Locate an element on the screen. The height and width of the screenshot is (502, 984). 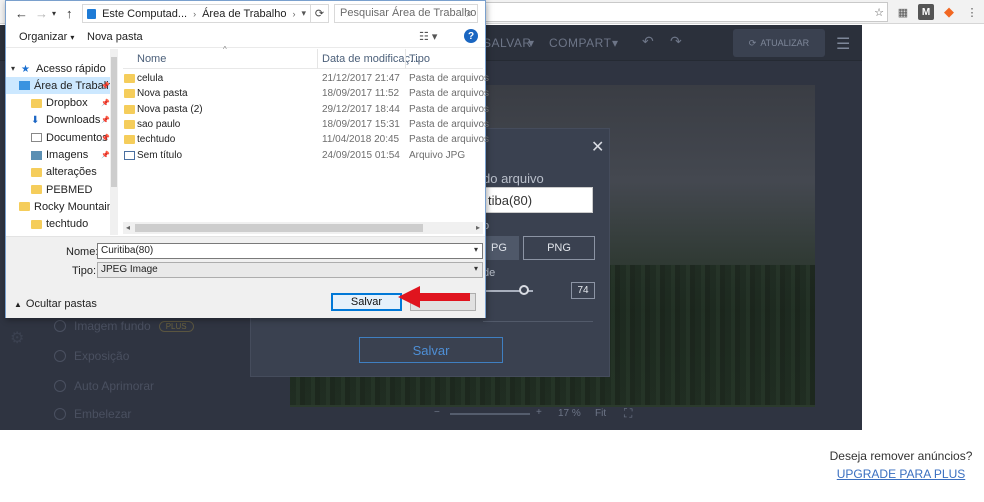
view-options-icon: ☷ ▾ is located at coordinates (428, 36).